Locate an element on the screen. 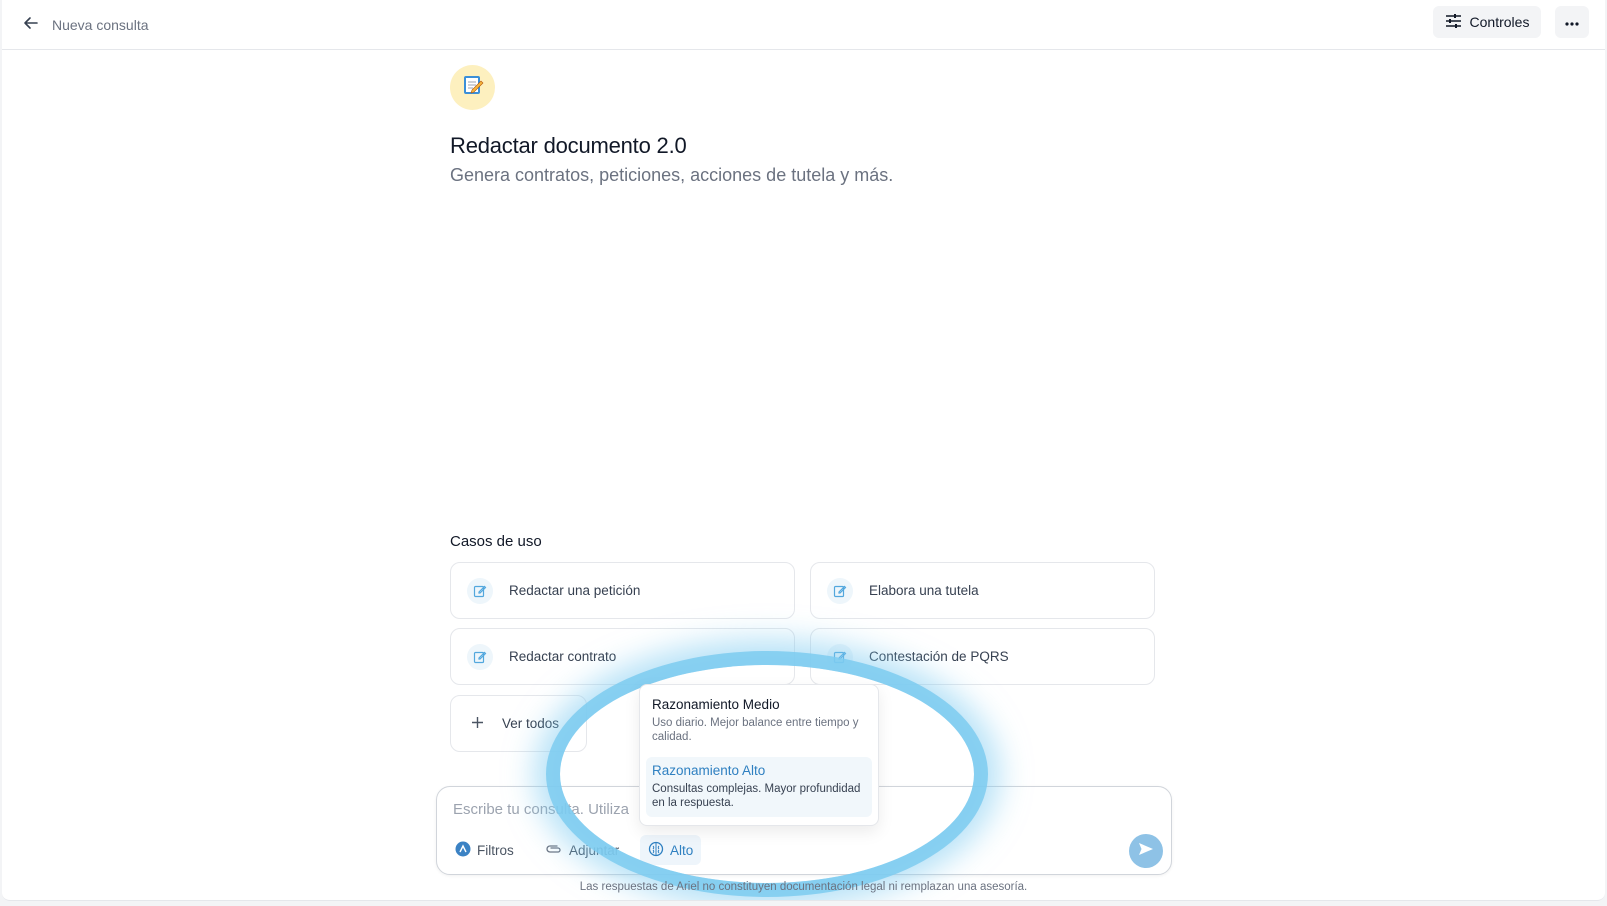 The width and height of the screenshot is (1607, 906). assistant-avatar is located at coordinates (472, 87).